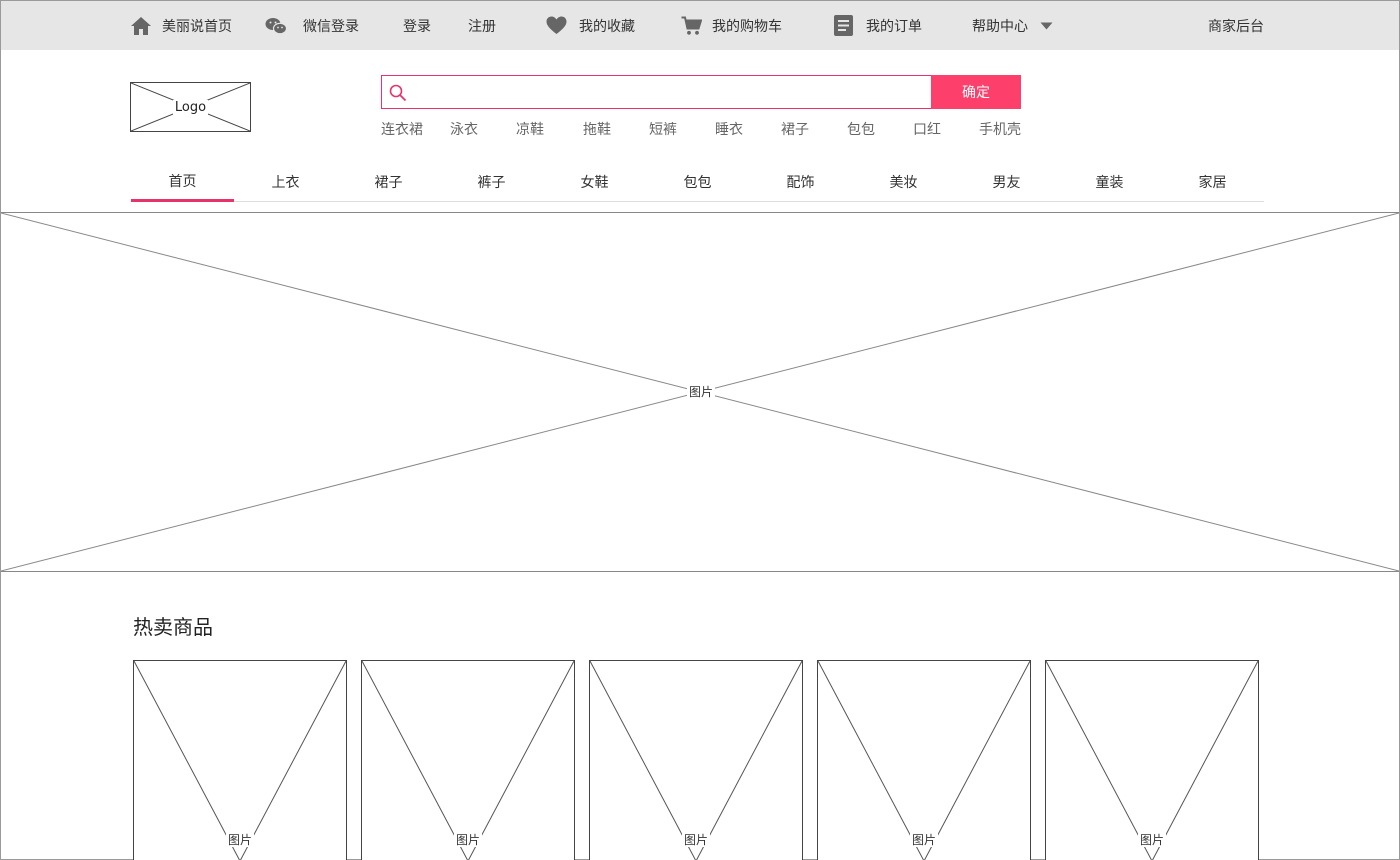  I want to click on register-link: 注册, so click(482, 25).